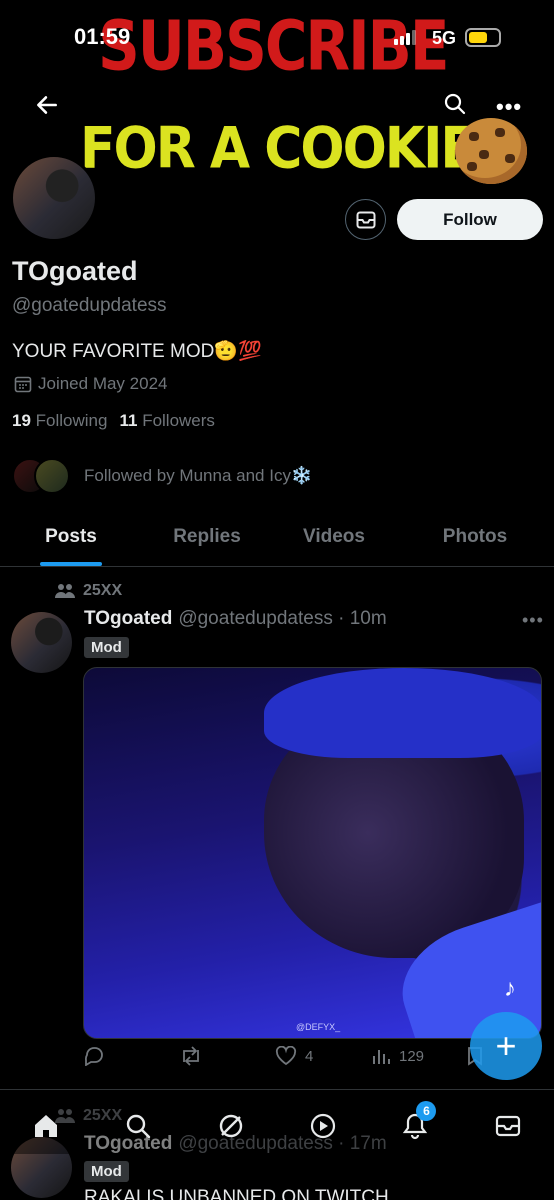 The height and width of the screenshot is (1200, 554). I want to click on home-icon, so click(46, 1126).